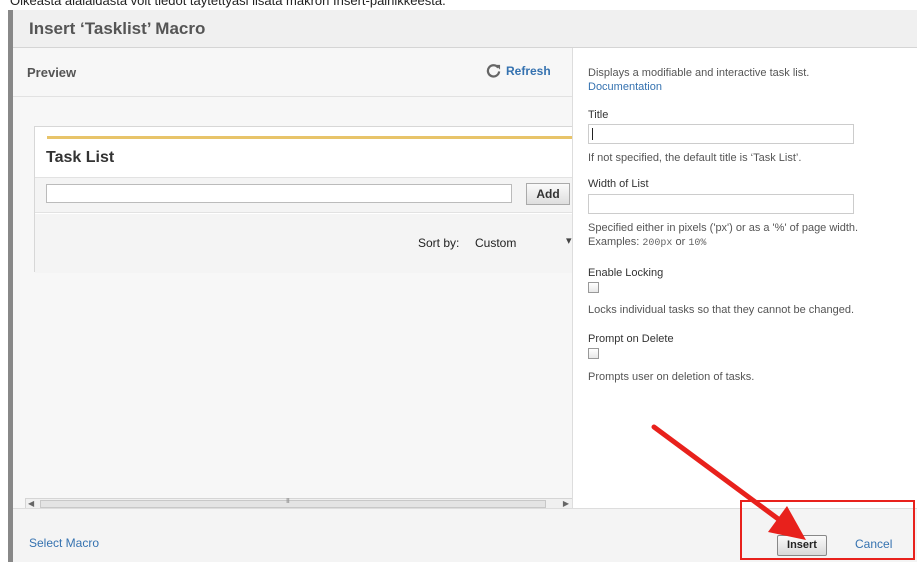 This screenshot has width=917, height=562. Describe the element at coordinates (626, 273) in the screenshot. I see `locking-label: Enable Locking` at that location.